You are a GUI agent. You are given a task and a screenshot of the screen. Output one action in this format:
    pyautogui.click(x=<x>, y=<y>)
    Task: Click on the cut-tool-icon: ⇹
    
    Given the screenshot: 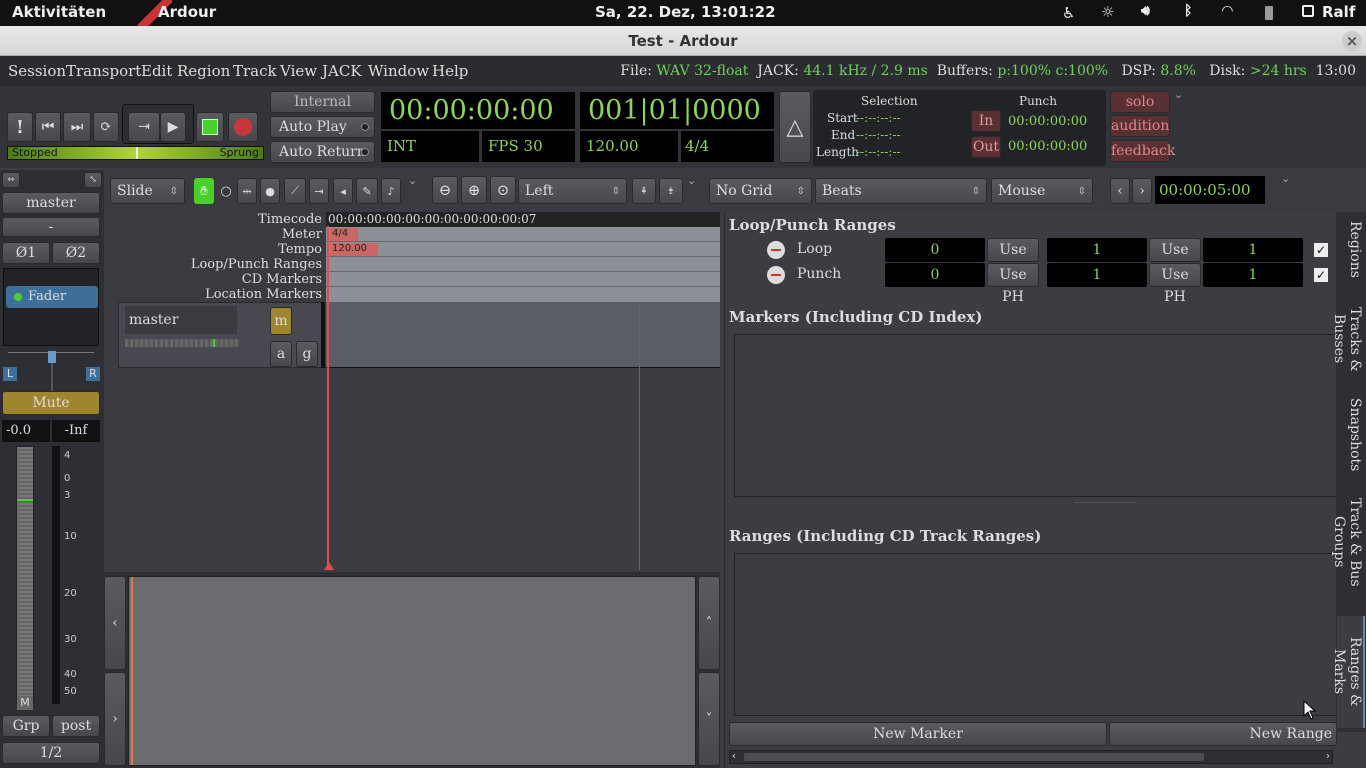 What is the action you would take?
    pyautogui.click(x=247, y=191)
    